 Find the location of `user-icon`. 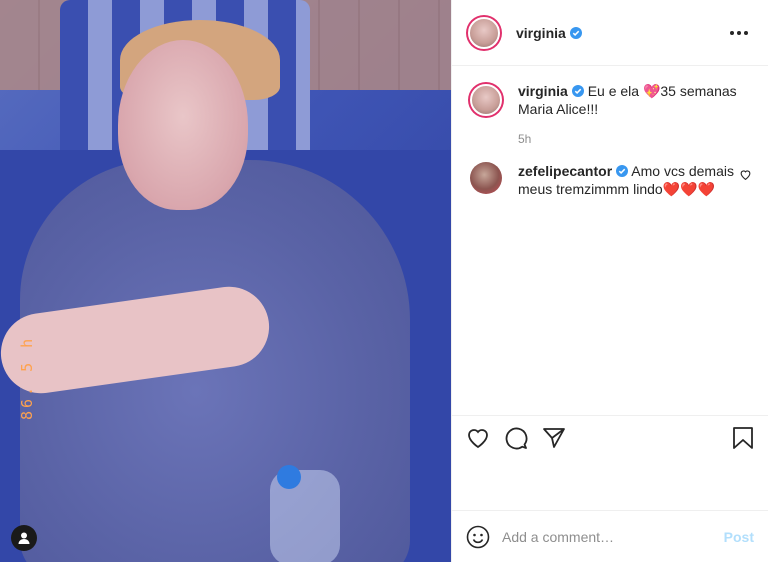

user-icon is located at coordinates (24, 538).